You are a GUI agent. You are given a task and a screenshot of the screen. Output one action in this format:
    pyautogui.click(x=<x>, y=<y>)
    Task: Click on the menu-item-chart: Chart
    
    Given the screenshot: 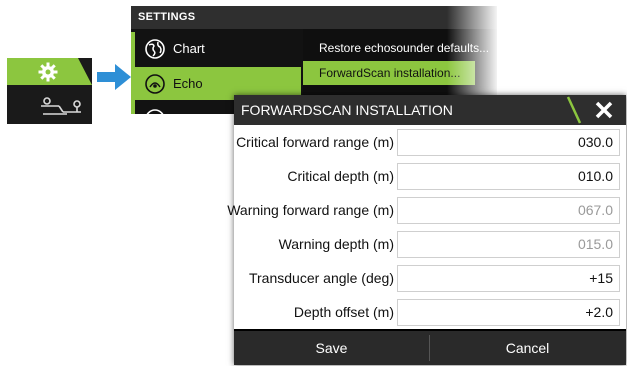 What is the action you would take?
    pyautogui.click(x=218, y=48)
    